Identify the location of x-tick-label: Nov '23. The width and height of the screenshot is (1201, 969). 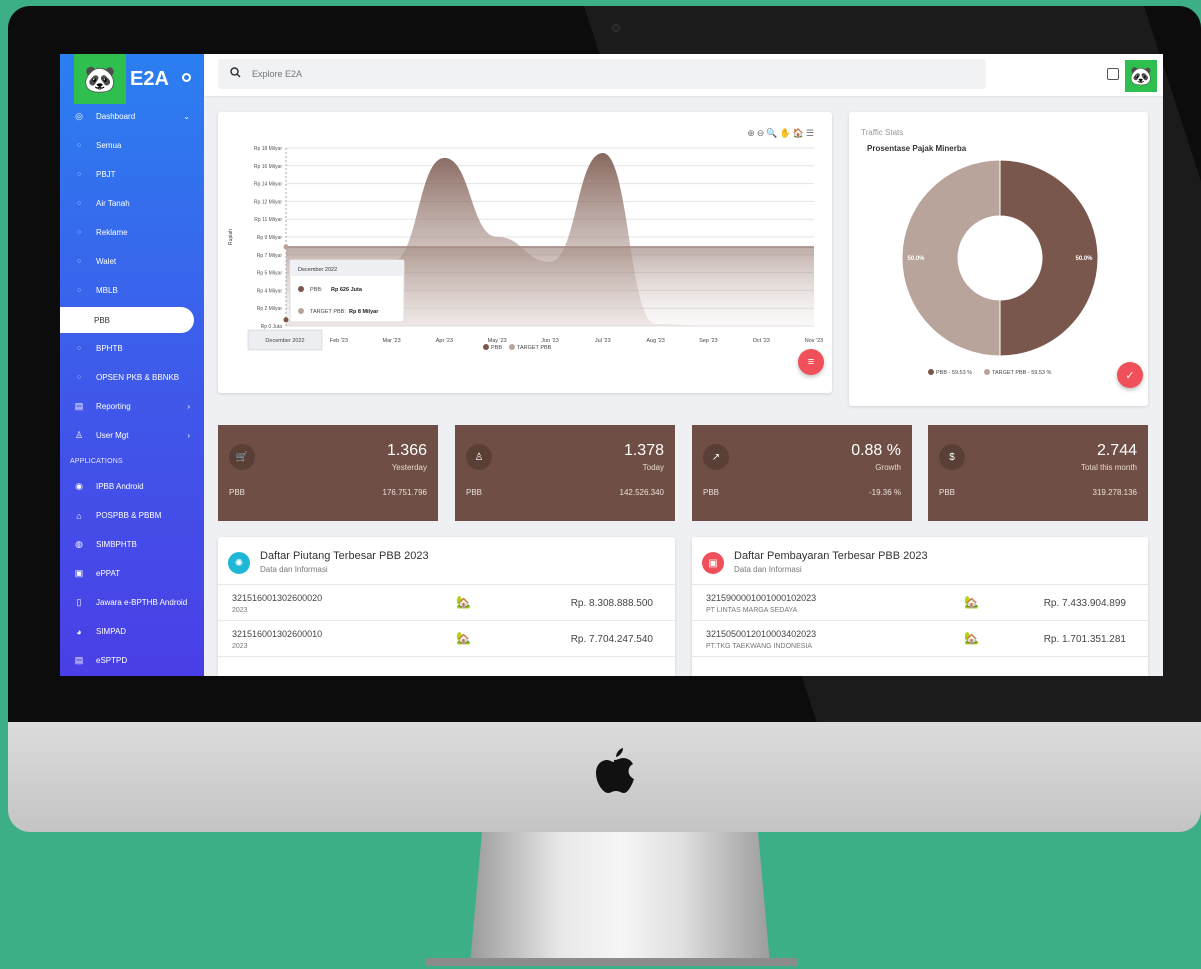
(814, 341).